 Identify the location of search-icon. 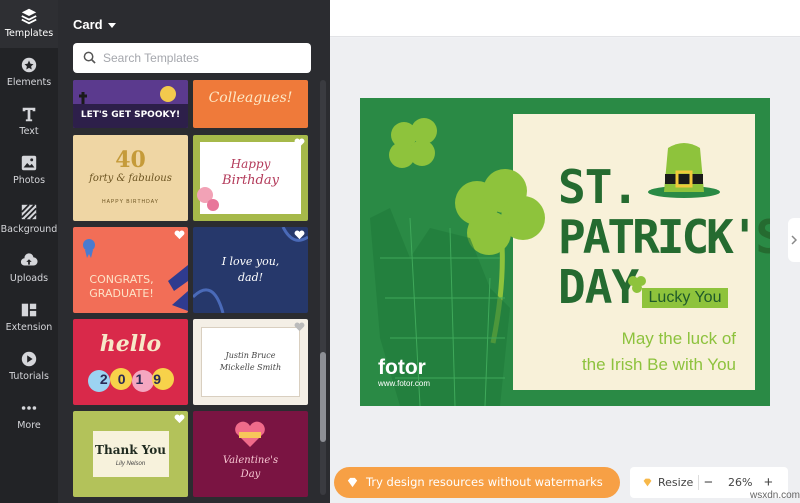
(89, 57).